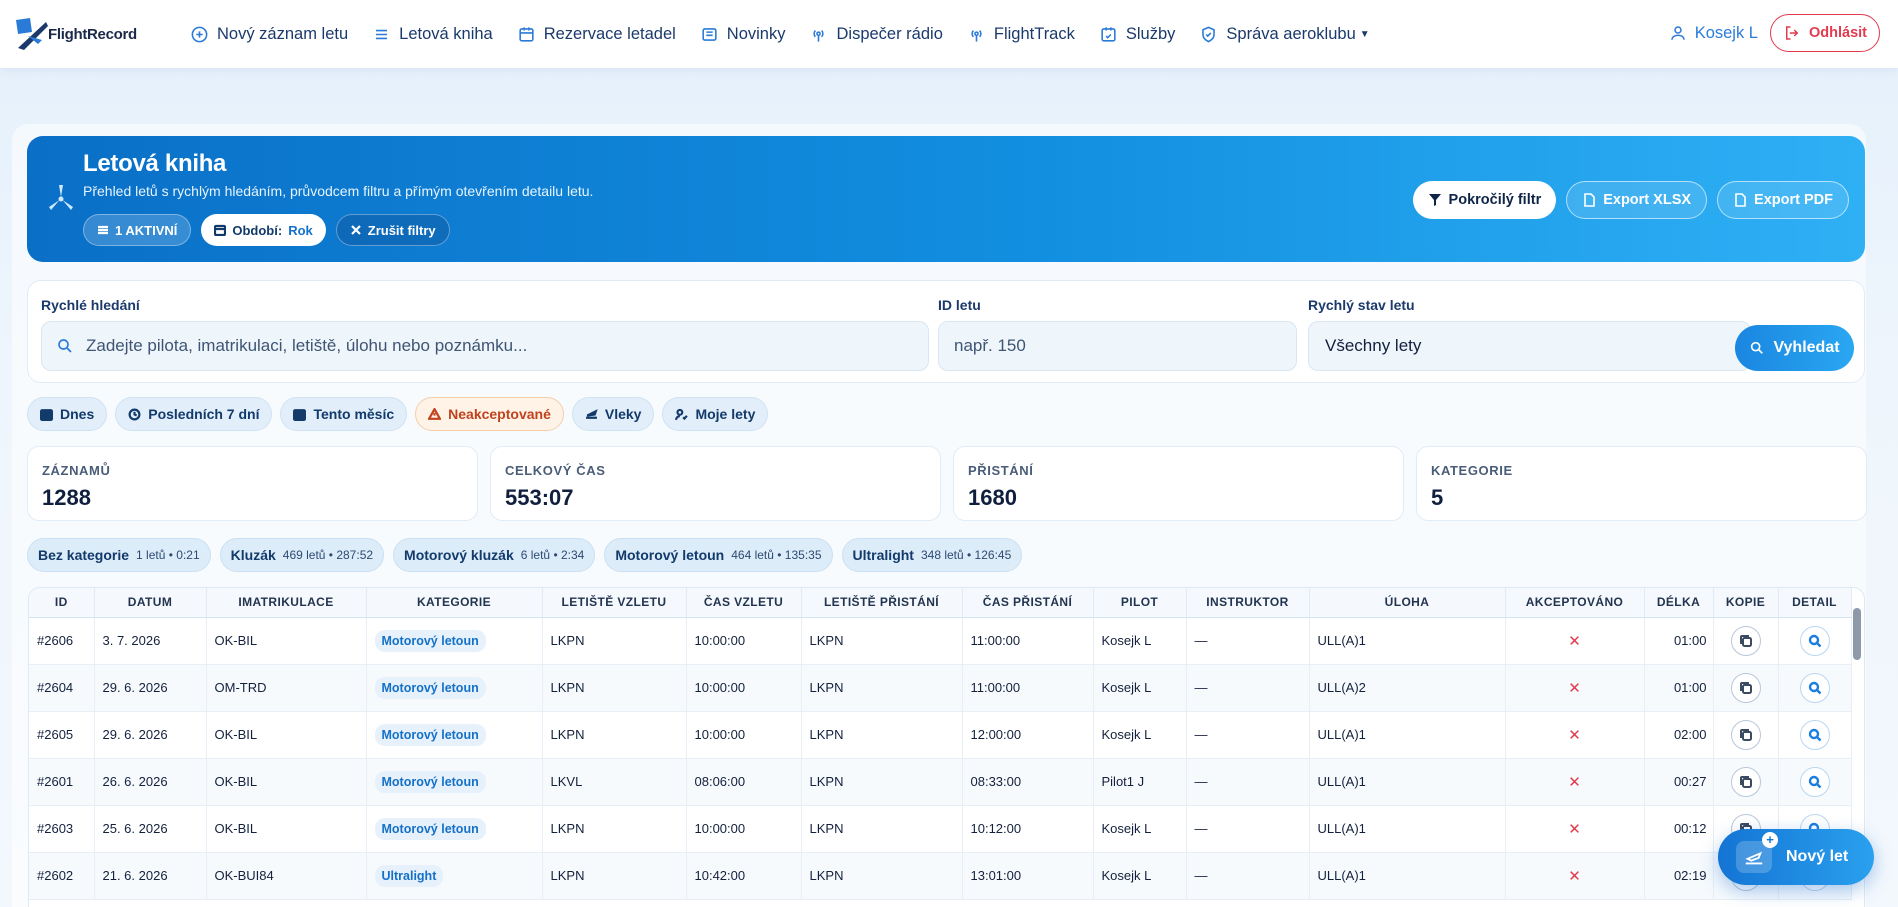  Describe the element at coordinates (1794, 348) in the screenshot. I see `search-button: Vyhledat` at that location.